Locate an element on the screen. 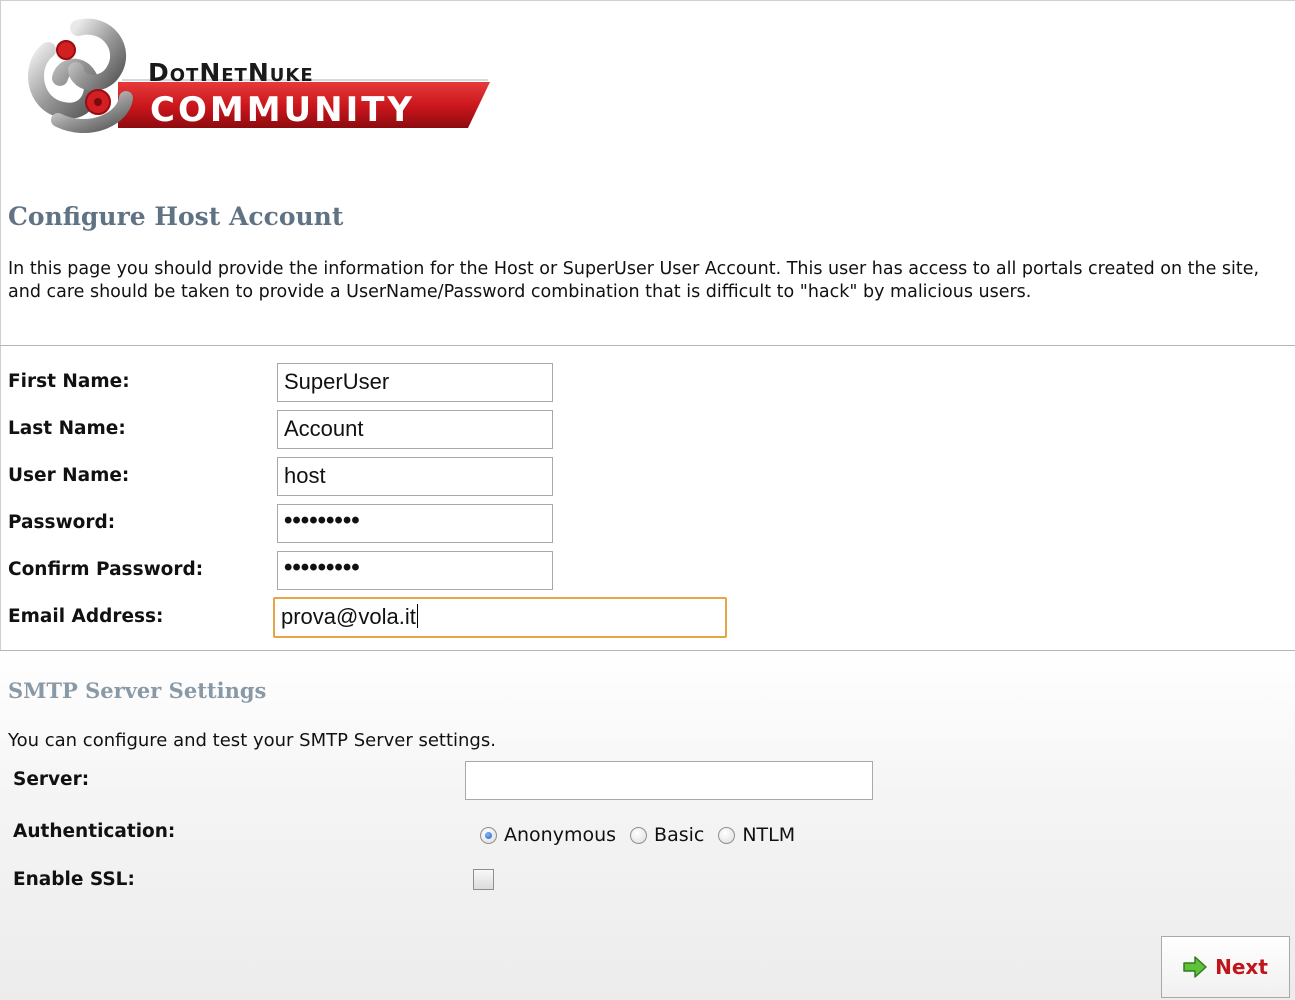 The height and width of the screenshot is (1000, 1295). auth-option-basic: Basic is located at coordinates (667, 835).